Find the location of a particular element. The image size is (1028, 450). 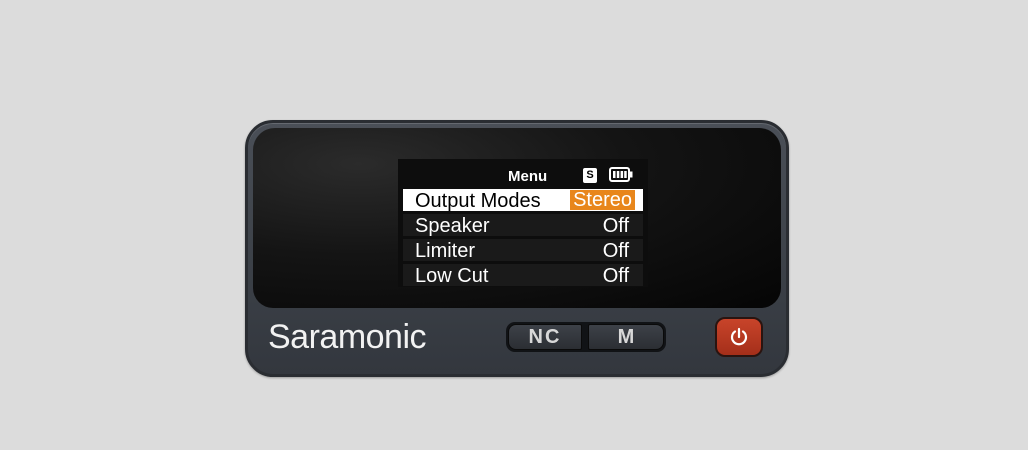

battery-full-icon is located at coordinates (621, 177).